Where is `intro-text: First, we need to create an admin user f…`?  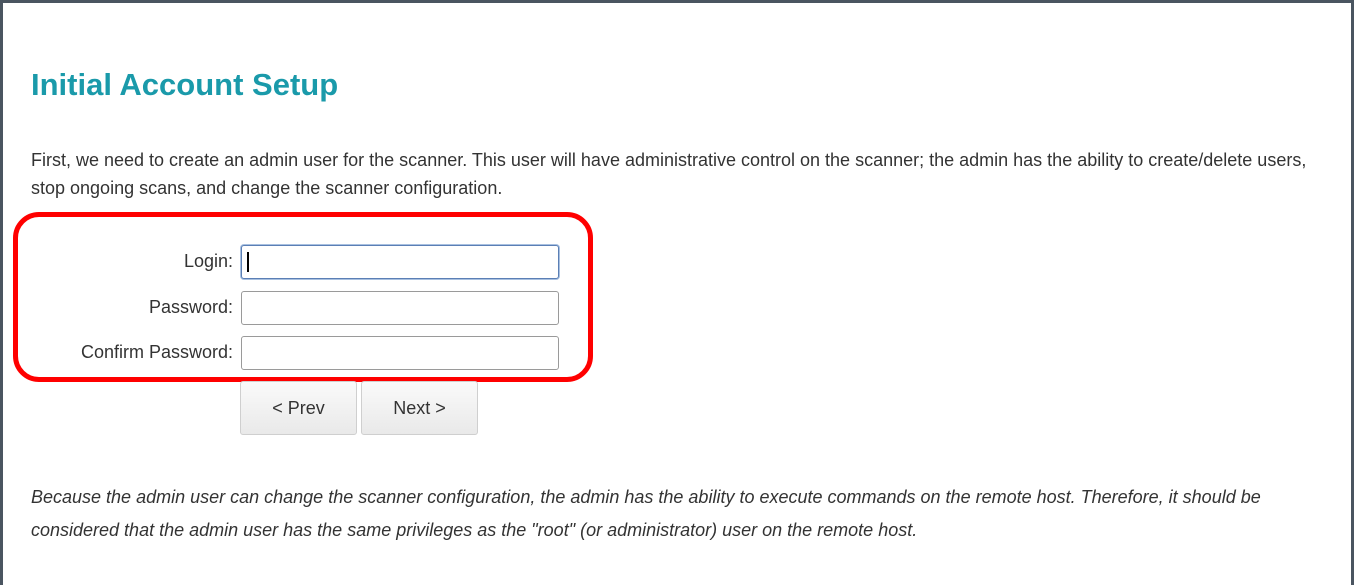
intro-text: First, we need to create an admin user f… is located at coordinates (669, 174).